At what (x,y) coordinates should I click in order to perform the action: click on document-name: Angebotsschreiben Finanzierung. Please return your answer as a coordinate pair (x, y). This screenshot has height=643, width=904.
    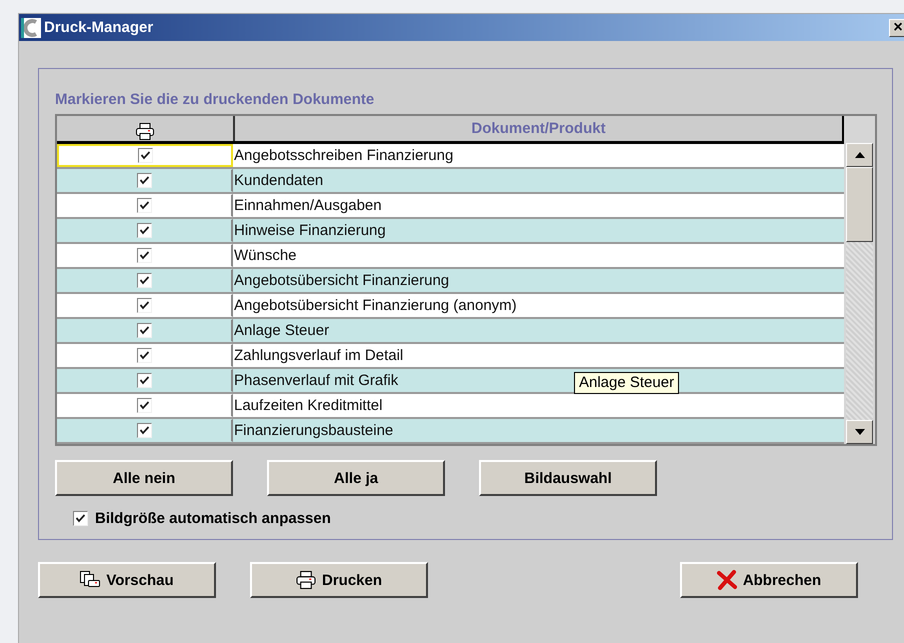
    Looking at the image, I should click on (344, 155).